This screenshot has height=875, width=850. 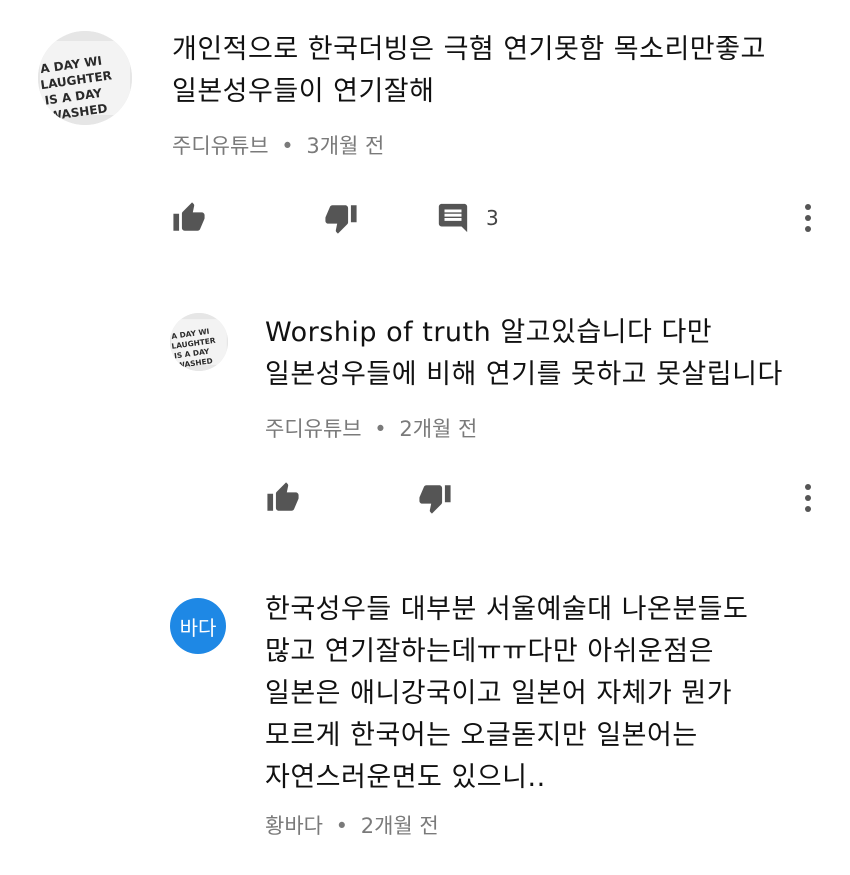 What do you see at coordinates (524, 374) in the screenshot?
I see `comment-text-line: 일본성우들에 비해 연기를 못하고 못살립니다` at bounding box center [524, 374].